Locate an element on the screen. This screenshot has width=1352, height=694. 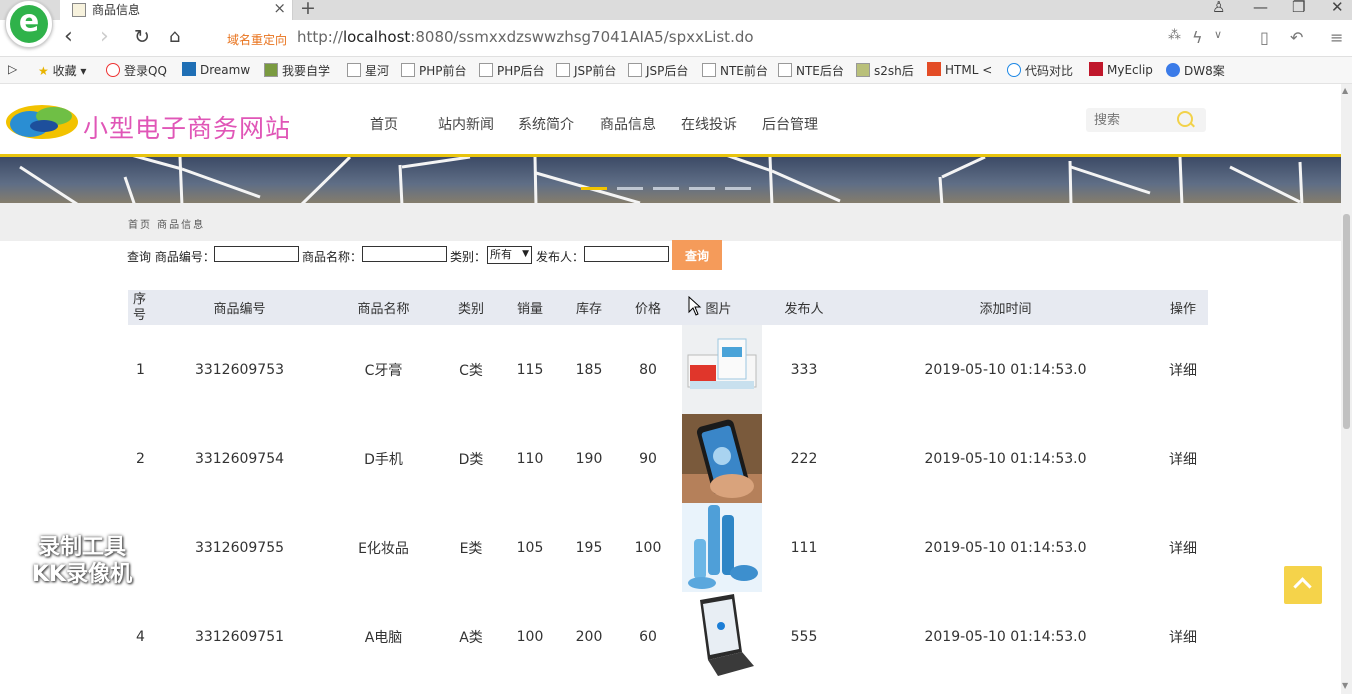
bookmark-item: Dreamw is located at coordinates (216, 69).